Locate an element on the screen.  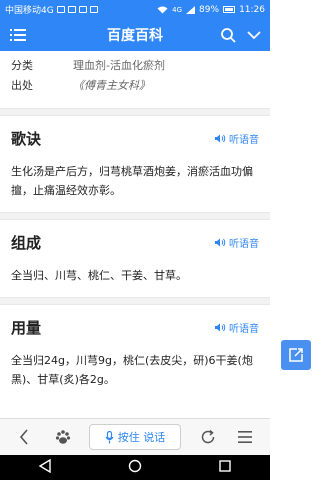
clock: 11:26 is located at coordinates (252, 9).